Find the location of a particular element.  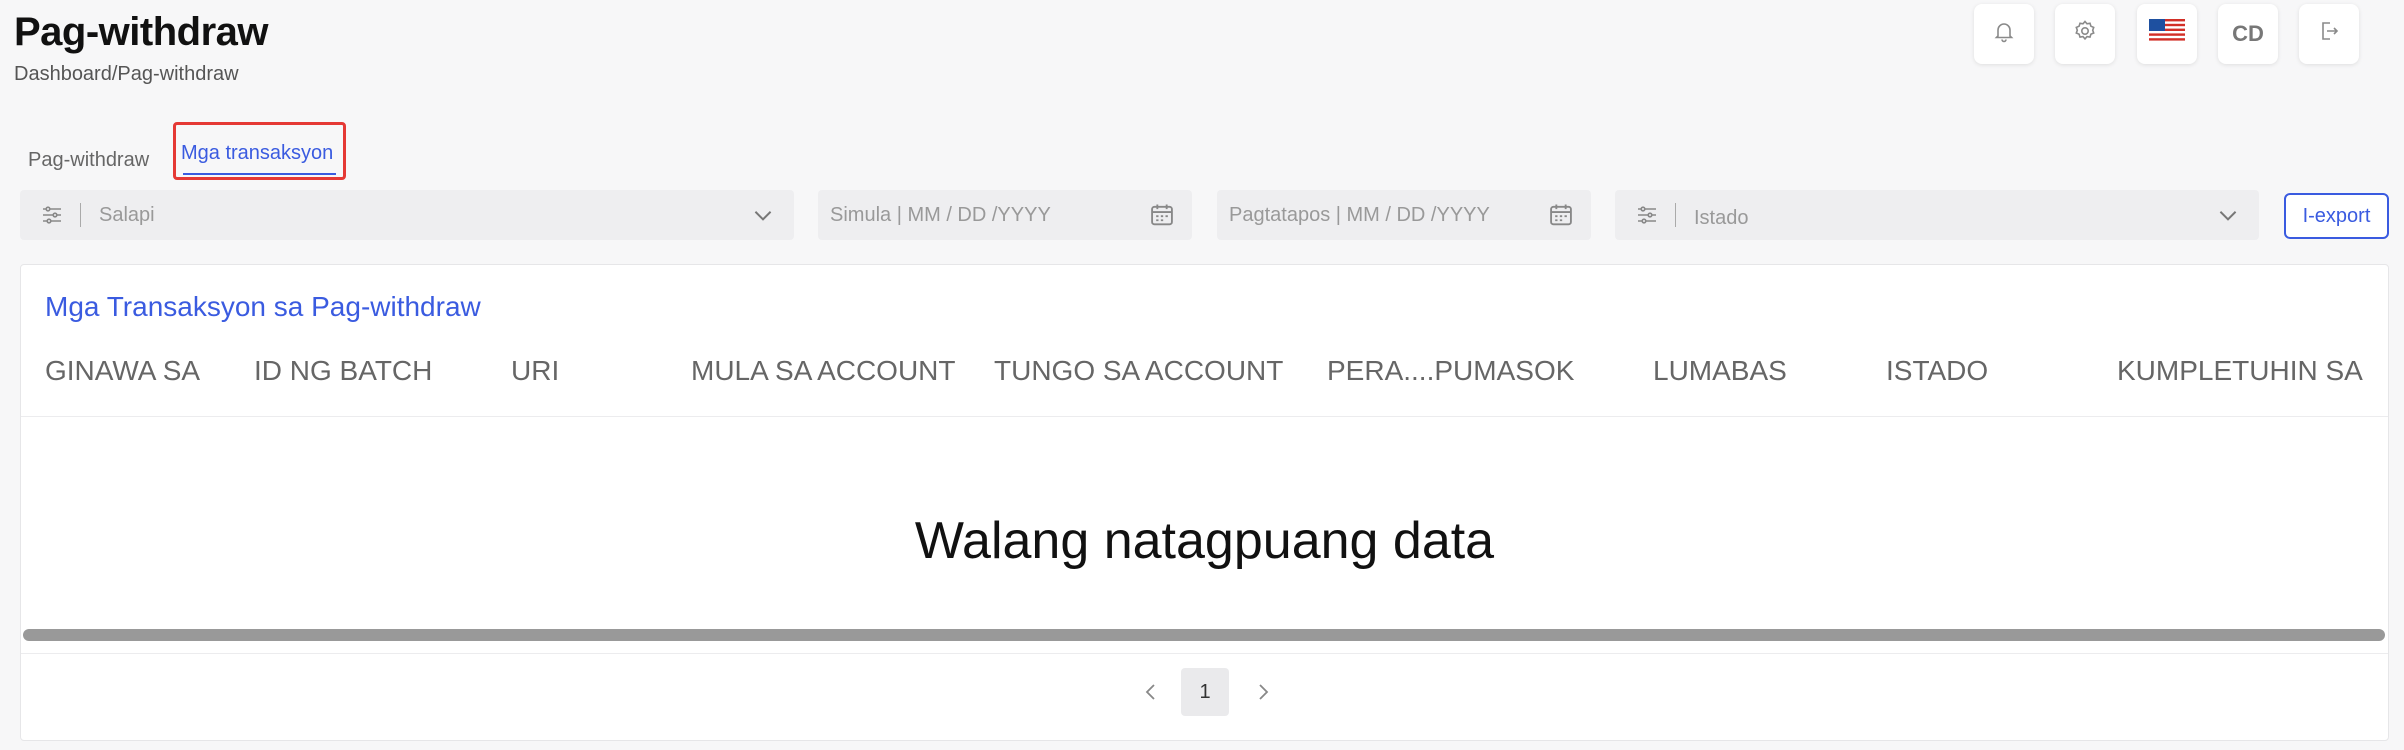

us-flag-icon is located at coordinates (2167, 34).